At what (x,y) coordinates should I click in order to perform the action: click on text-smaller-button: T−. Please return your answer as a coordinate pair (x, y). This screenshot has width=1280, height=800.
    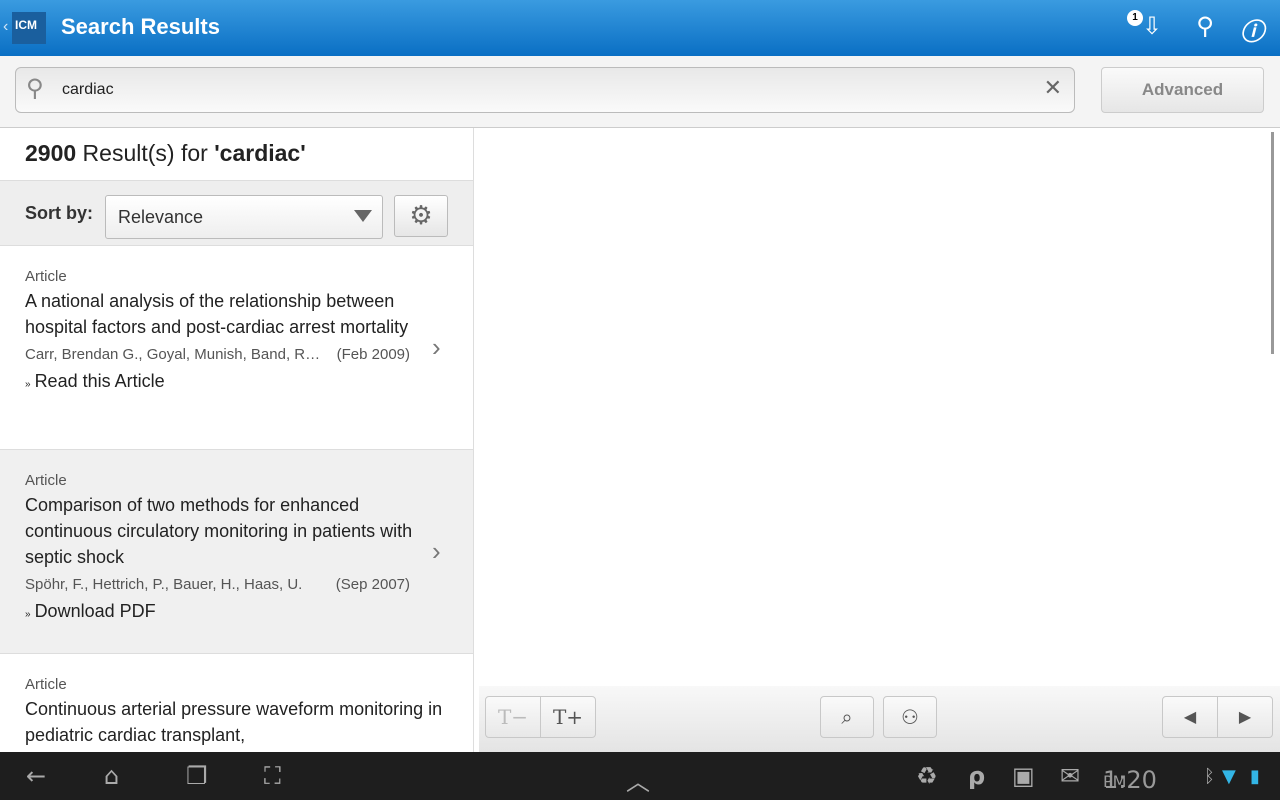
    Looking at the image, I should click on (513, 717).